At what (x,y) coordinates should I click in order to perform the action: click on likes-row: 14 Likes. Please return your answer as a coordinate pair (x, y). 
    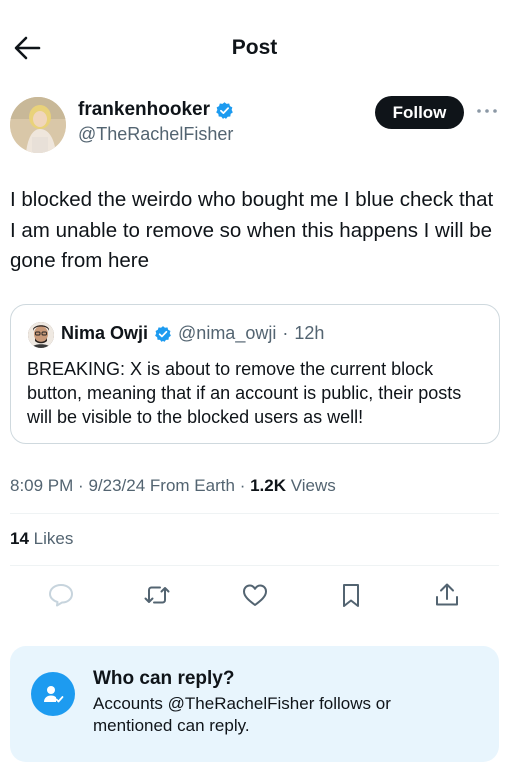
    Looking at the image, I should click on (41, 539).